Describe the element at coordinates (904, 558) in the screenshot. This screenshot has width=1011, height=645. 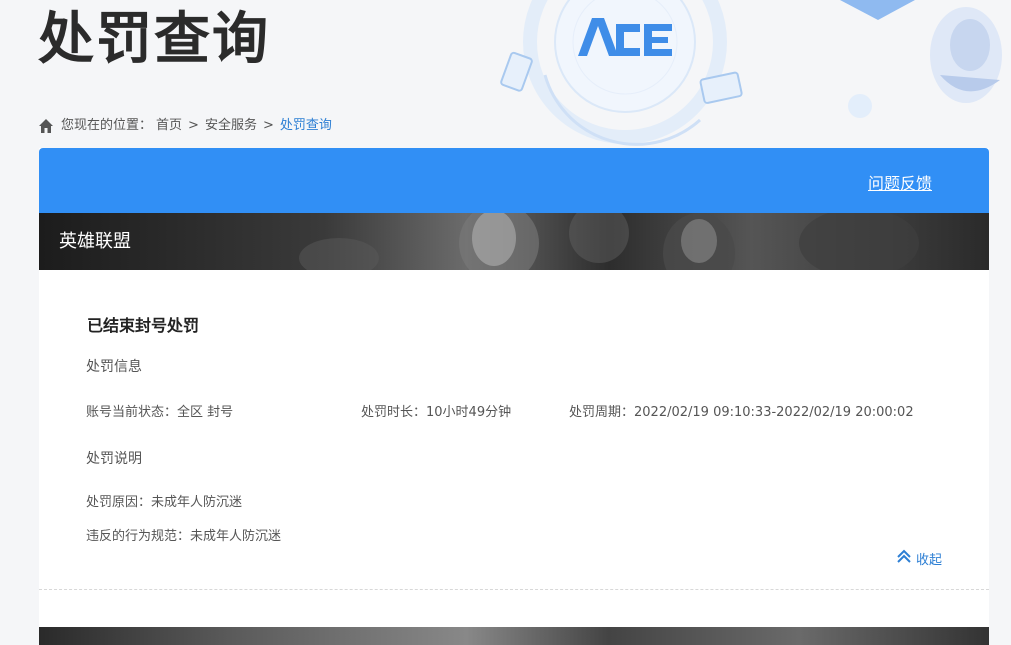
I see `double-chevron-up-icon` at that location.